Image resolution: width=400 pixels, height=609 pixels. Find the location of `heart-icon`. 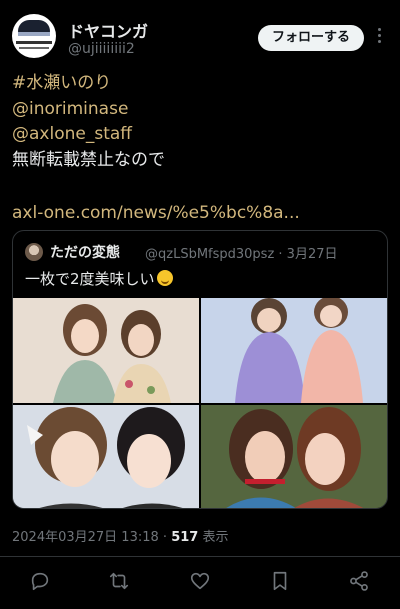

heart-icon is located at coordinates (200, 581).